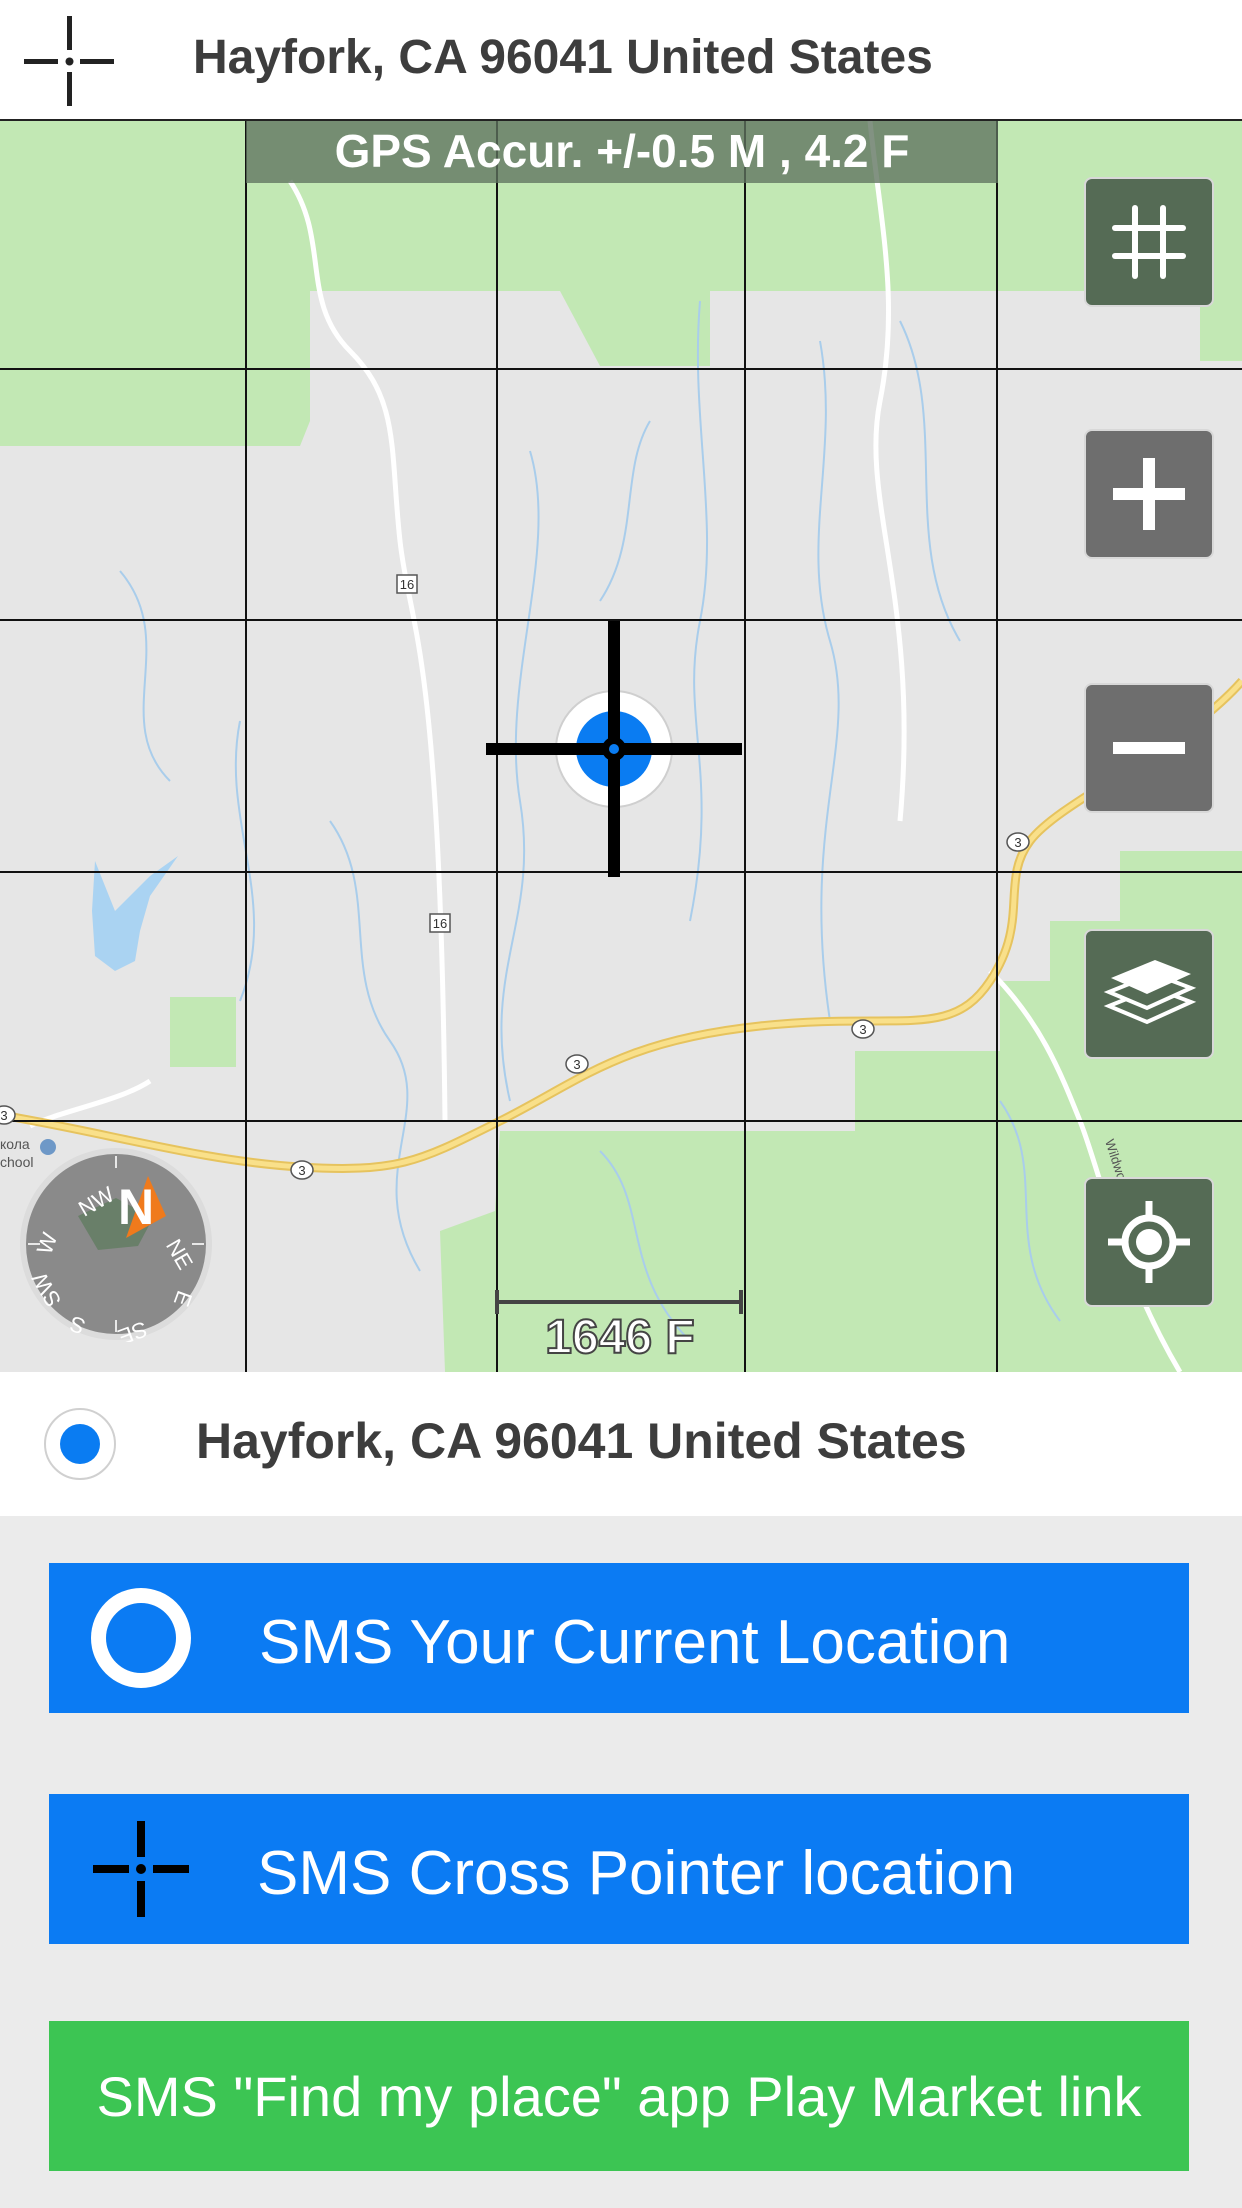  I want to click on target-icon, so click(1149, 1242).